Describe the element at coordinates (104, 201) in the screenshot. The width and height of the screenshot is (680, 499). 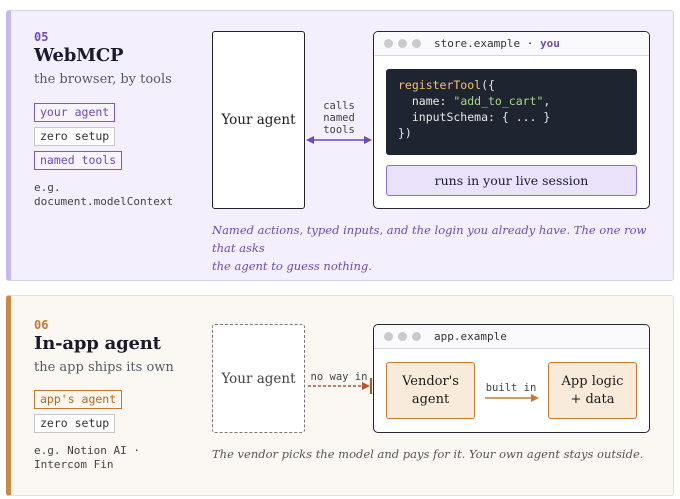
I see `example-line: document.modelContext` at that location.